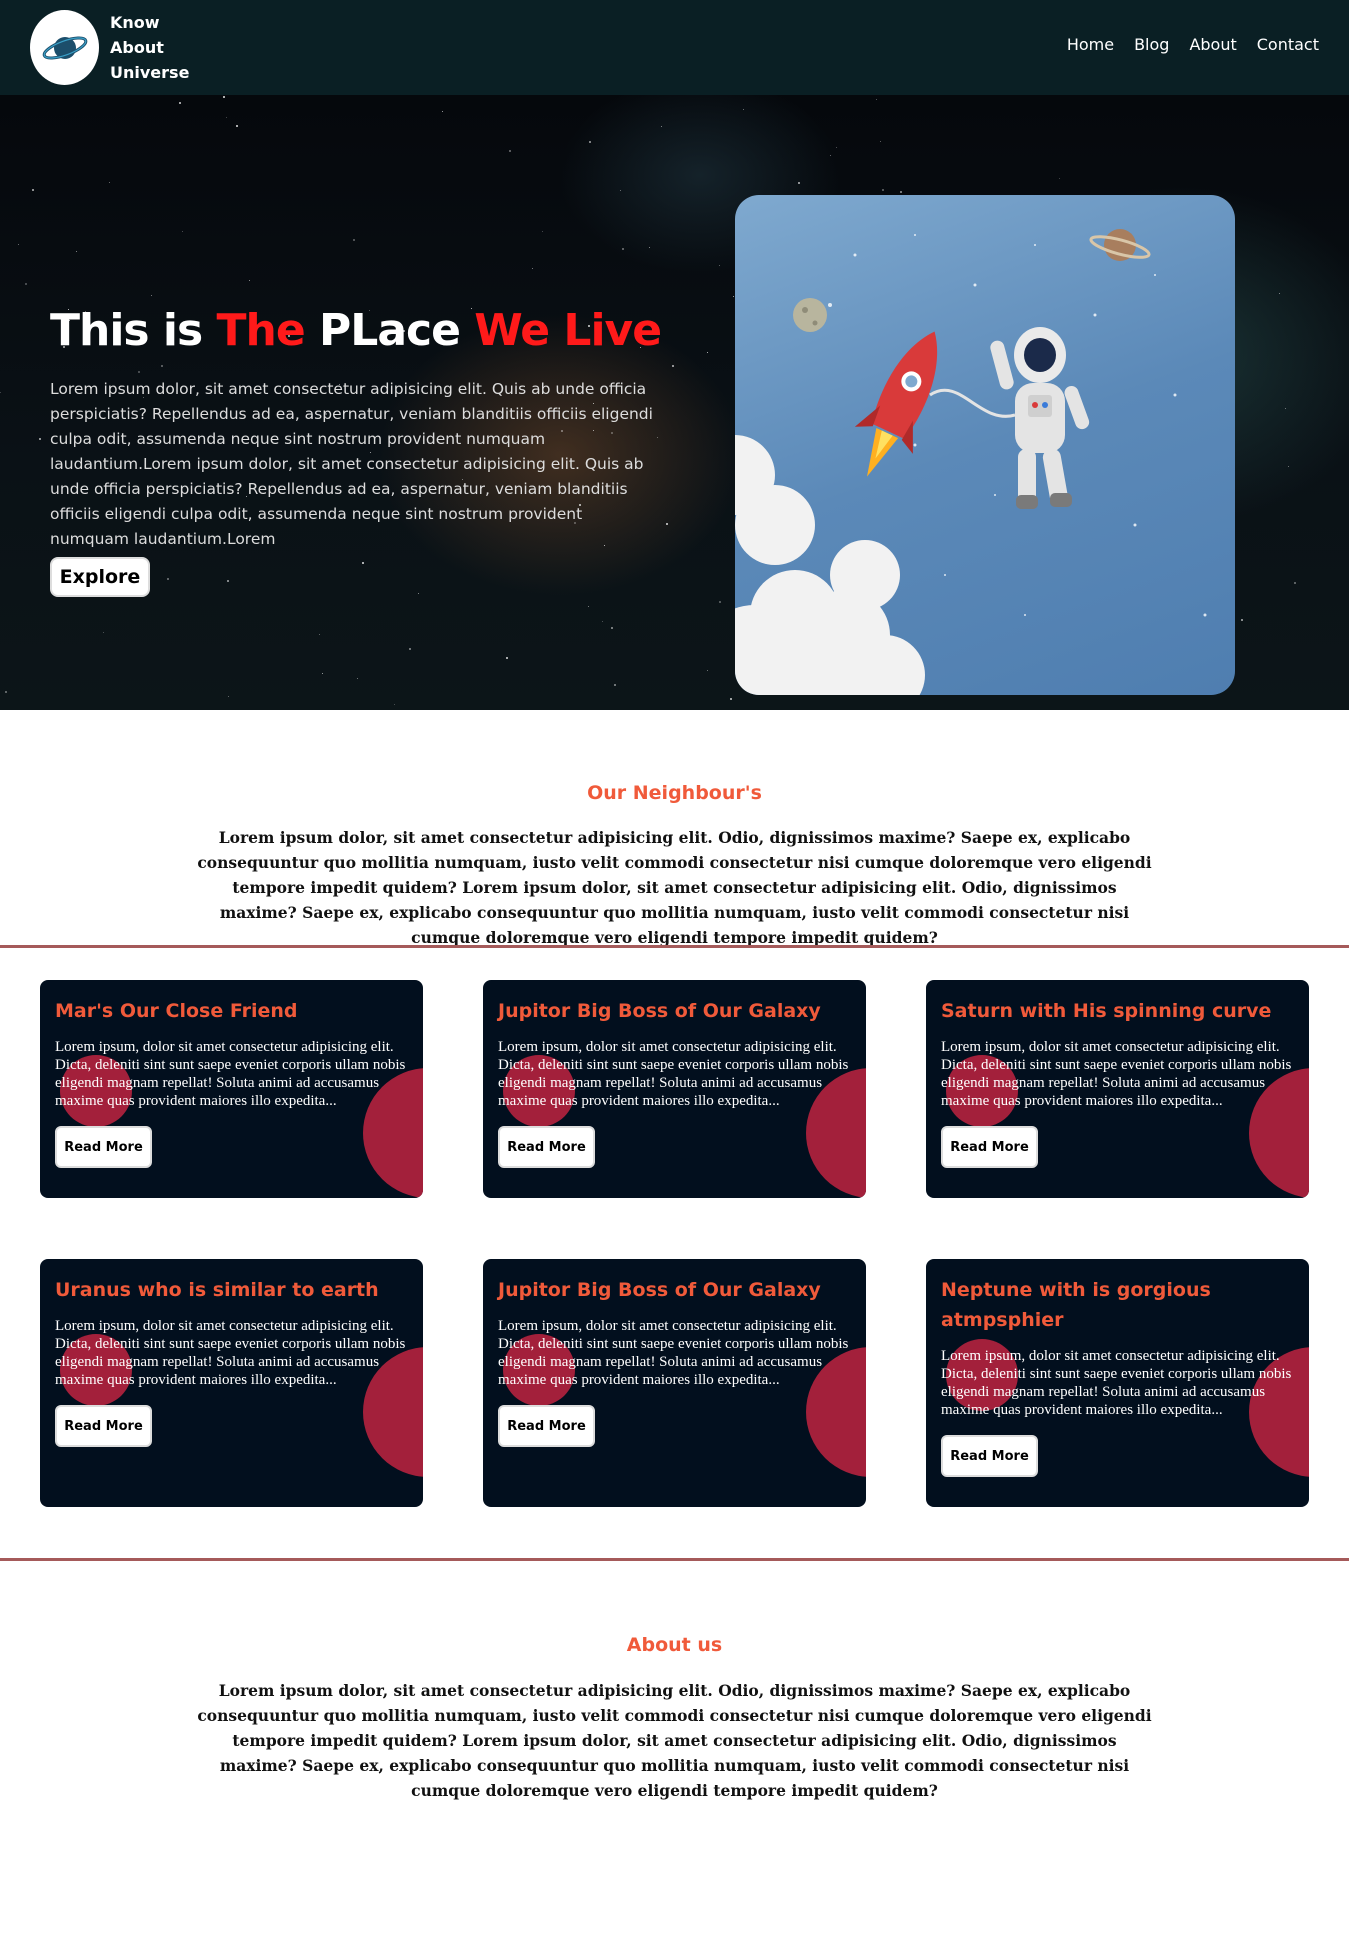 The height and width of the screenshot is (1956, 1349). I want to click on hero-title-highlight: Live, so click(612, 330).